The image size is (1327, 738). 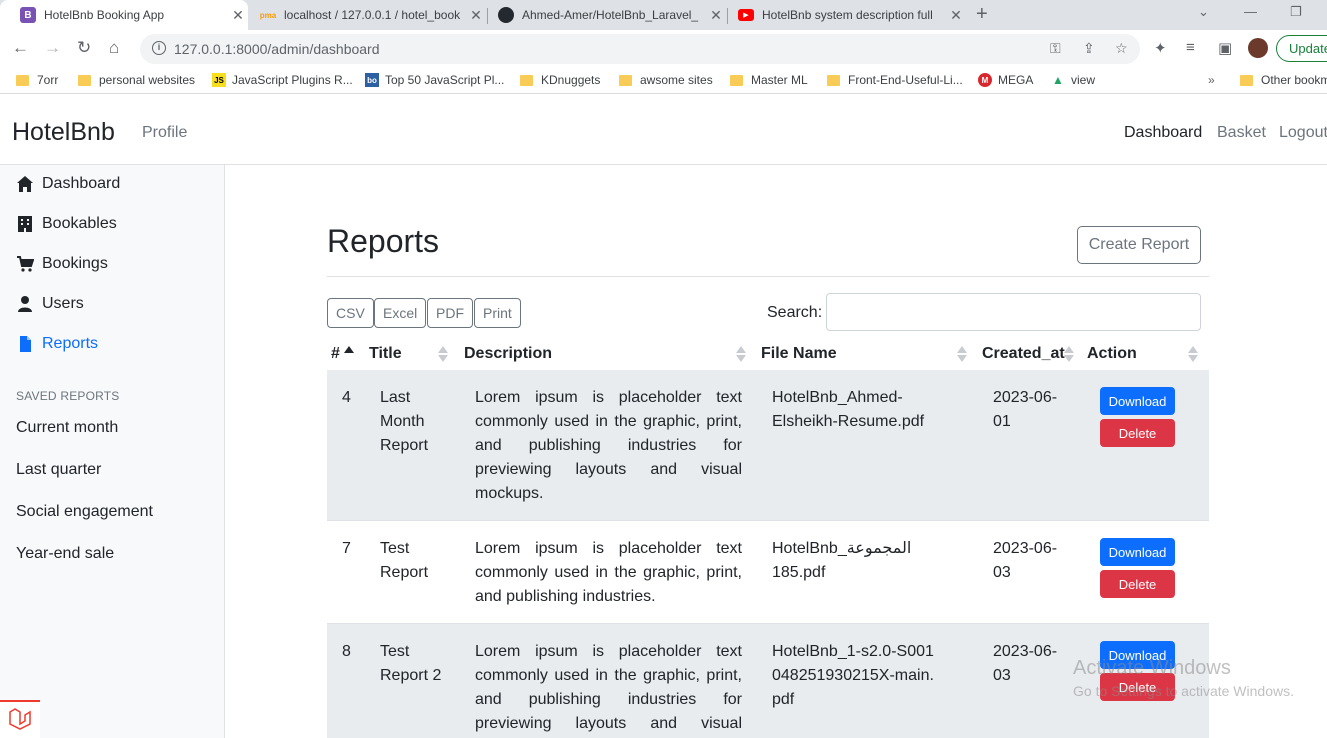 I want to click on sidebar-item-bookables: Bookables, so click(x=66, y=224).